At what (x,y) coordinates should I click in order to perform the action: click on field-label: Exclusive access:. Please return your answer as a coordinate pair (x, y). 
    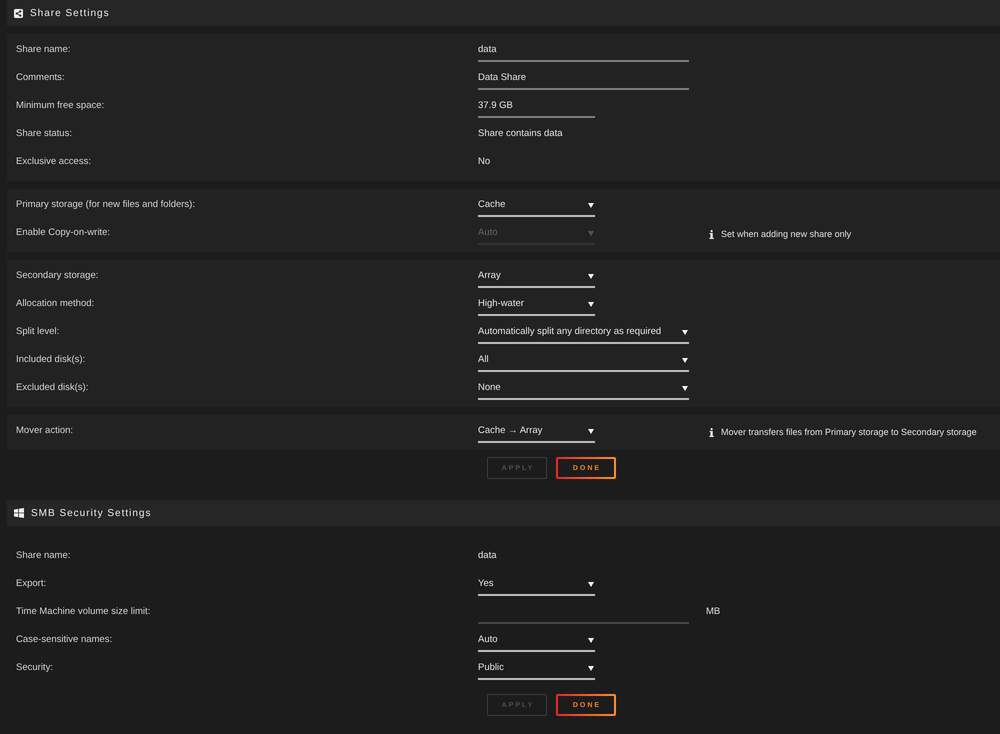
    Looking at the image, I should click on (53, 162).